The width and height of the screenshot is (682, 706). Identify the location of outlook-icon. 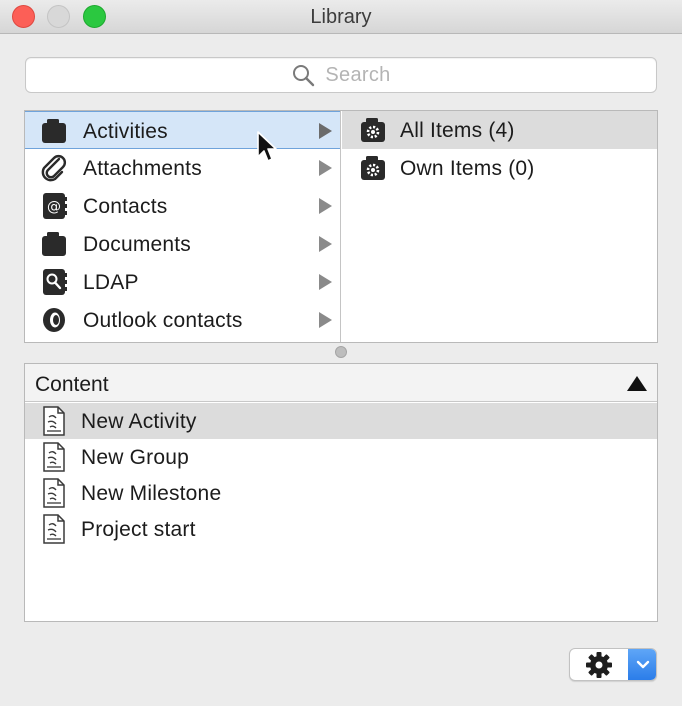
(54, 320).